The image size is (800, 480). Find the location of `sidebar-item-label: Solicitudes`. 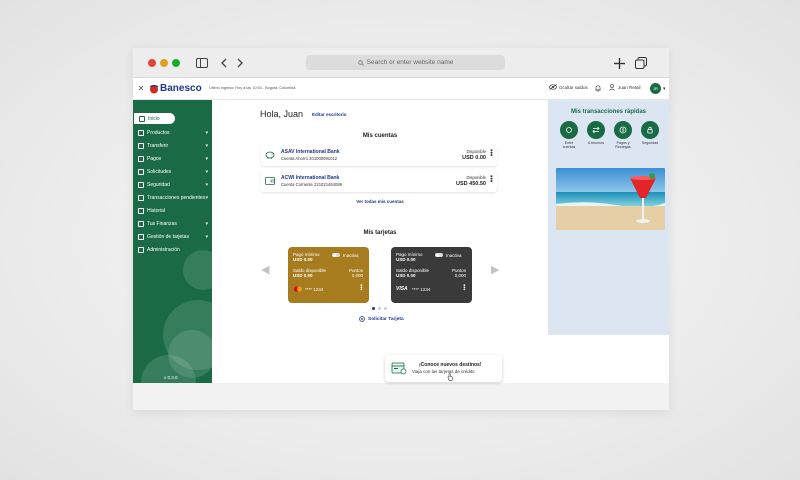

sidebar-item-label: Solicitudes is located at coordinates (159, 171).